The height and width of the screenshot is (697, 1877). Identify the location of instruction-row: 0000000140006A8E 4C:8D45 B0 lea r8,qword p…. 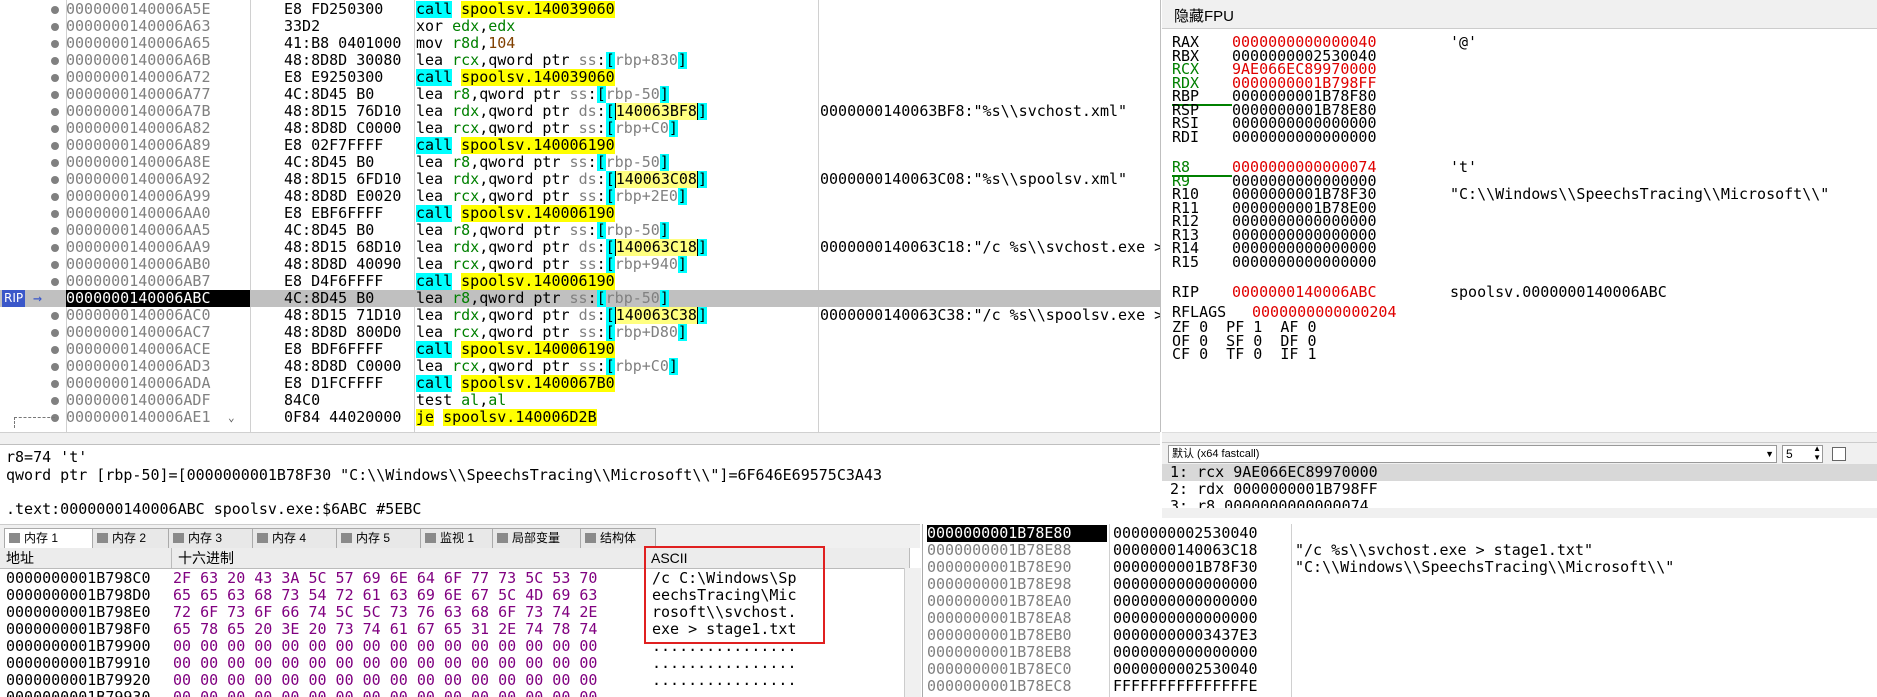
(580, 162).